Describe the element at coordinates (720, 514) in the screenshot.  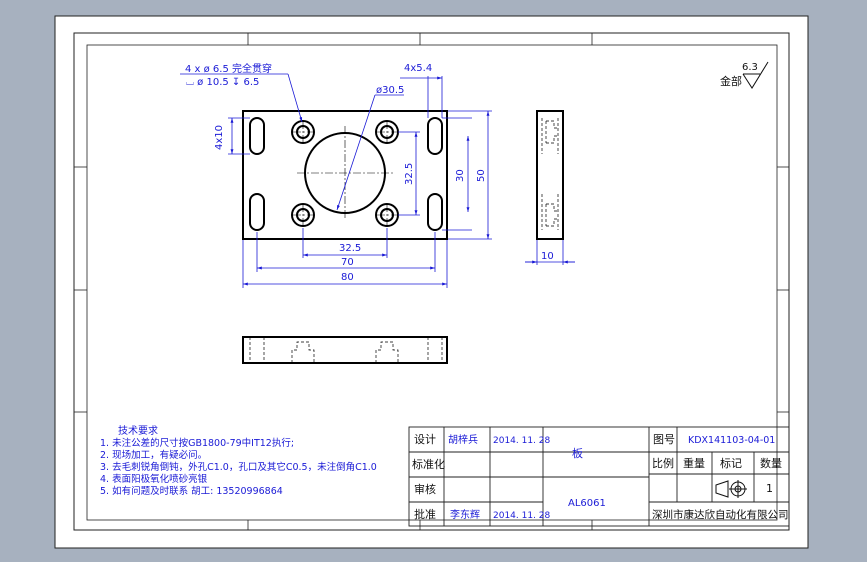
I see `tb-company: 深圳市康达欣自动化有限公司` at that location.